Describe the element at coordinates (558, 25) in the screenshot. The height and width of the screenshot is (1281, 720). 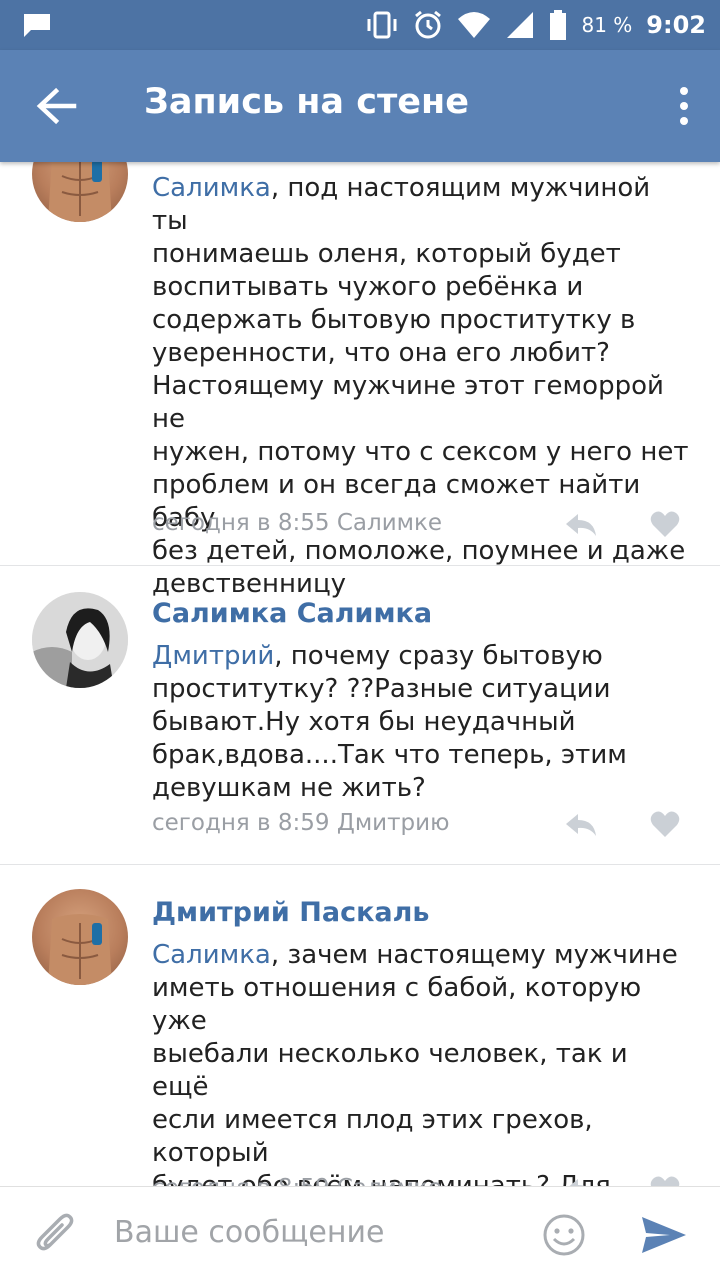
I see `battery-icon` at that location.